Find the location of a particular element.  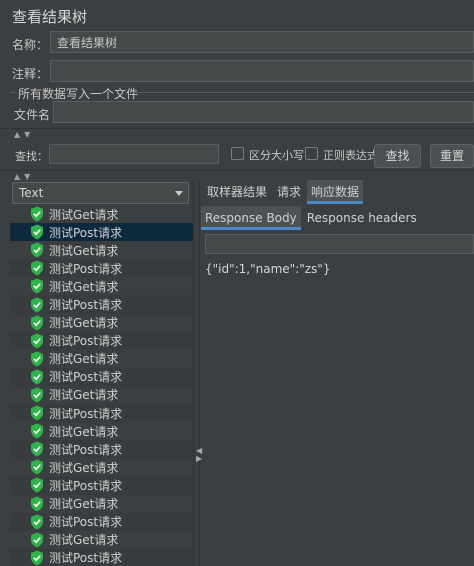

search-input is located at coordinates (134, 154).